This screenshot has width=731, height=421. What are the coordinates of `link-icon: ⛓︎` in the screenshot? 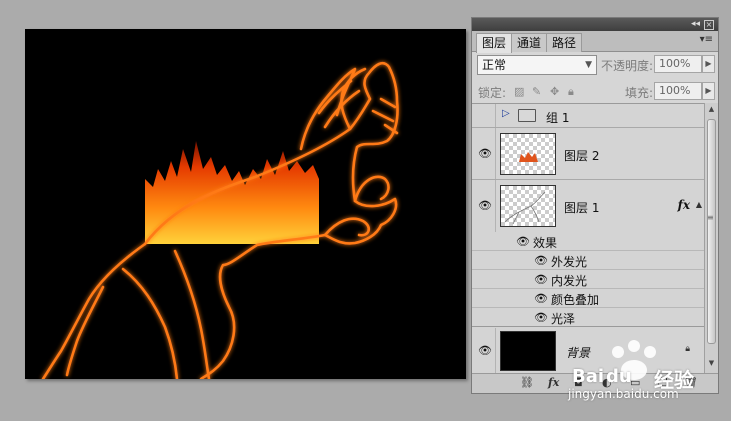 It's located at (527, 382).